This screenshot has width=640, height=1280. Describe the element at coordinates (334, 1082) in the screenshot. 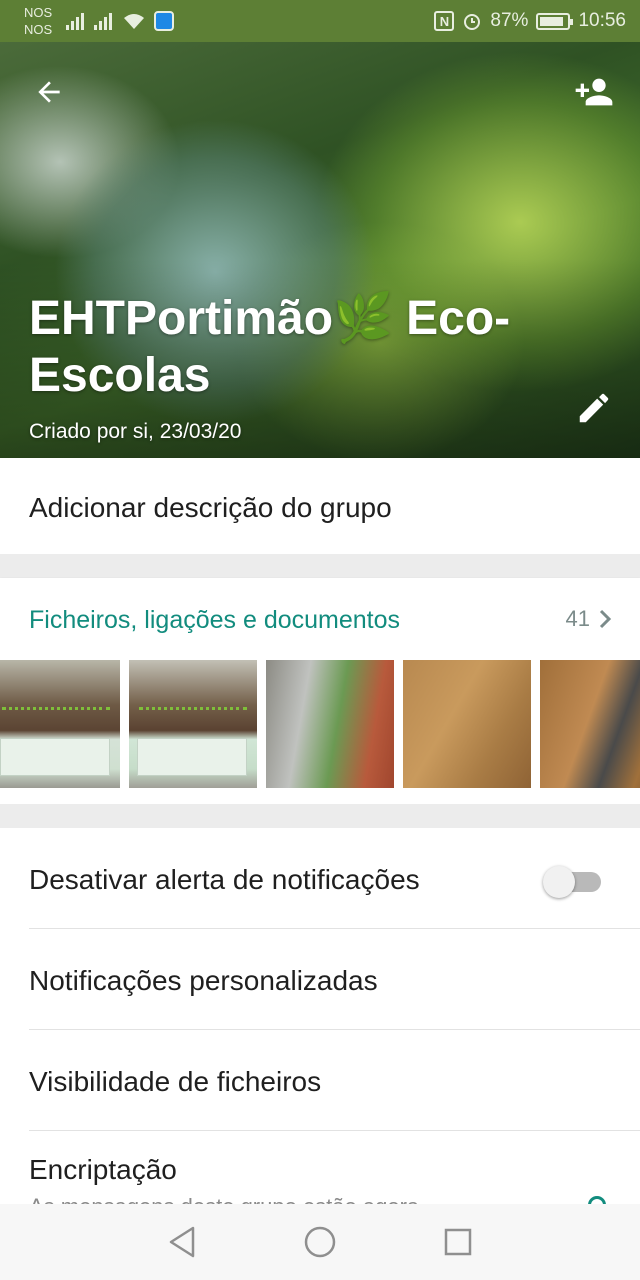

I see `media-visibility-row: Visibilidade de ficheiros` at that location.